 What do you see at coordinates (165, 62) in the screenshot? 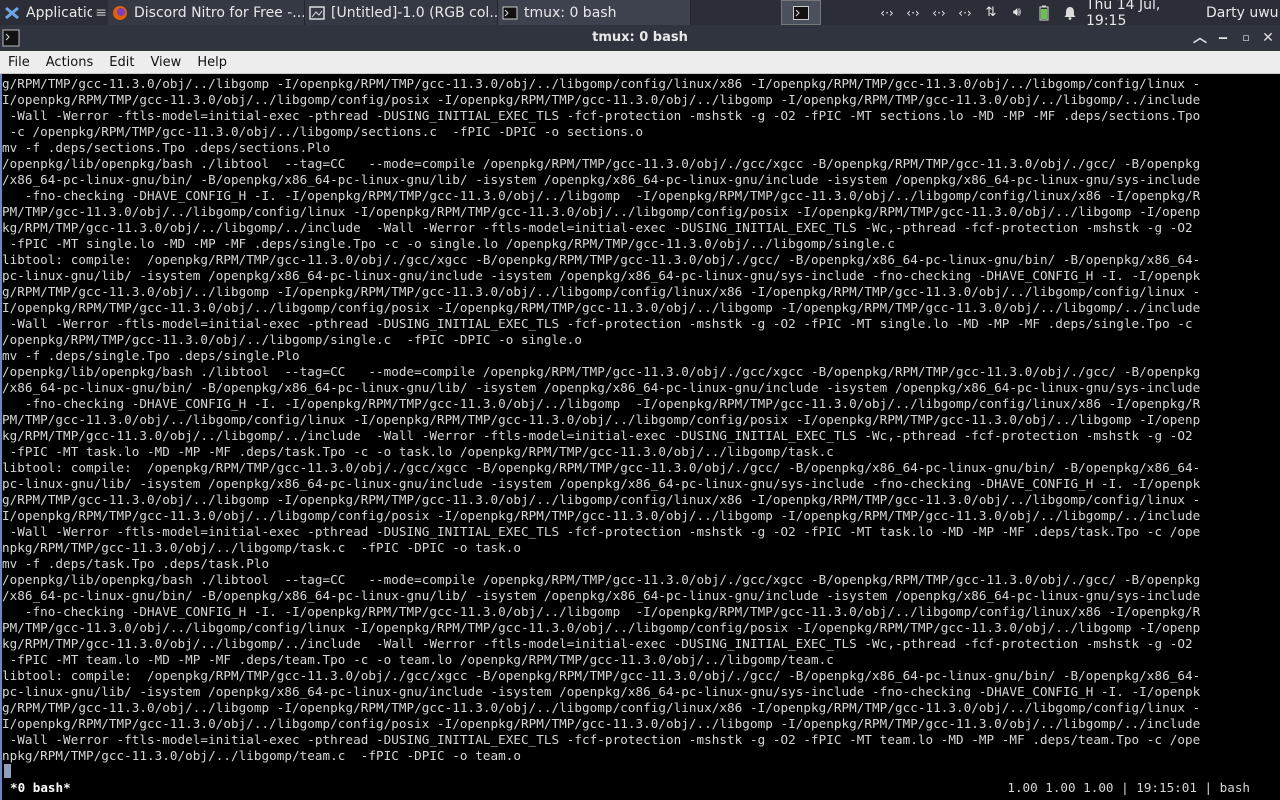
I see `menu-view: View` at bounding box center [165, 62].